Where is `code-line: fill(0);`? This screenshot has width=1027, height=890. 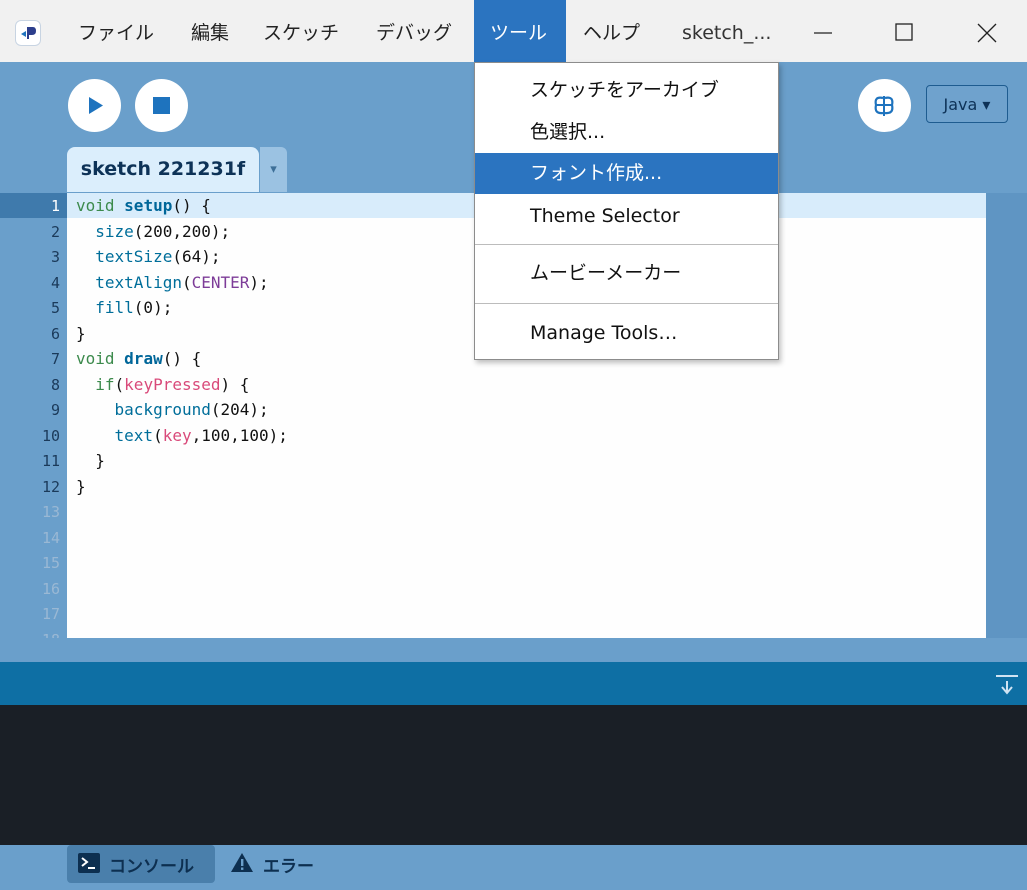
code-line: fill(0); is located at coordinates (134, 307).